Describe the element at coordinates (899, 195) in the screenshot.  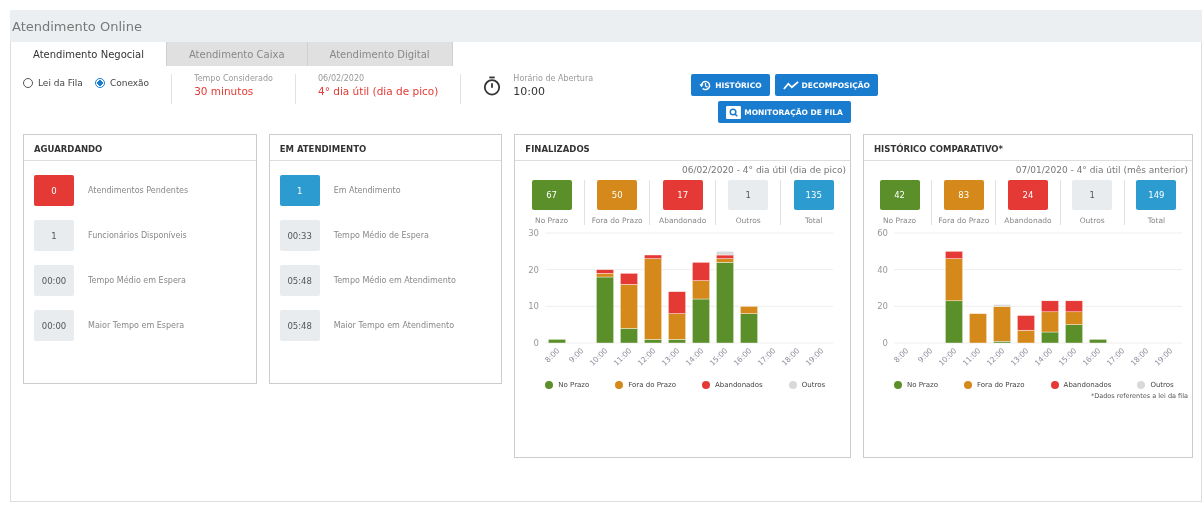
I see `count-tile: 42` at that location.